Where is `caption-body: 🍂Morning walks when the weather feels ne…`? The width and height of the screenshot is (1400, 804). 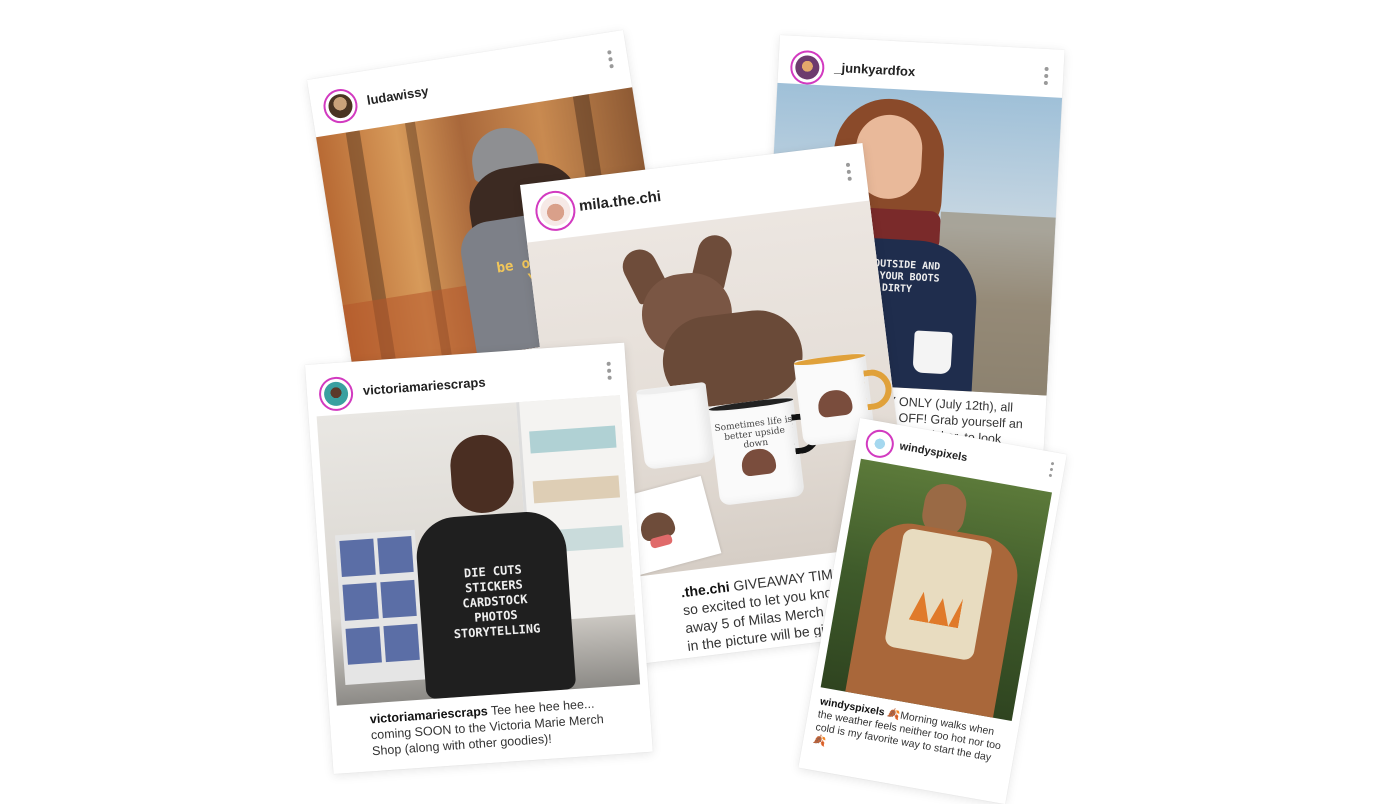
caption-body: 🍂Morning walks when the weather feels ne… is located at coordinates (907, 735).